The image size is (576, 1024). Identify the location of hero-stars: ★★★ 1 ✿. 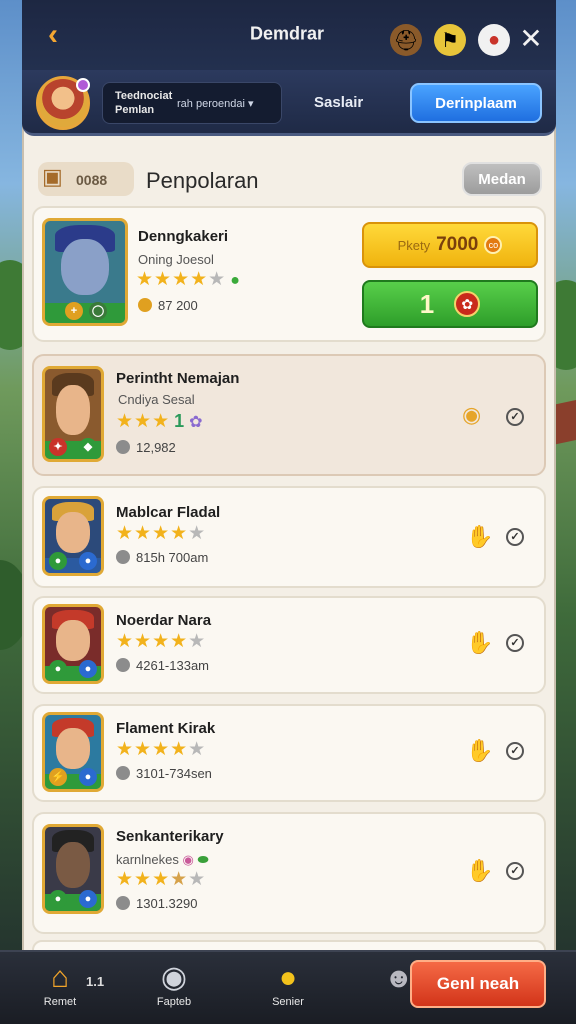
(160, 421).